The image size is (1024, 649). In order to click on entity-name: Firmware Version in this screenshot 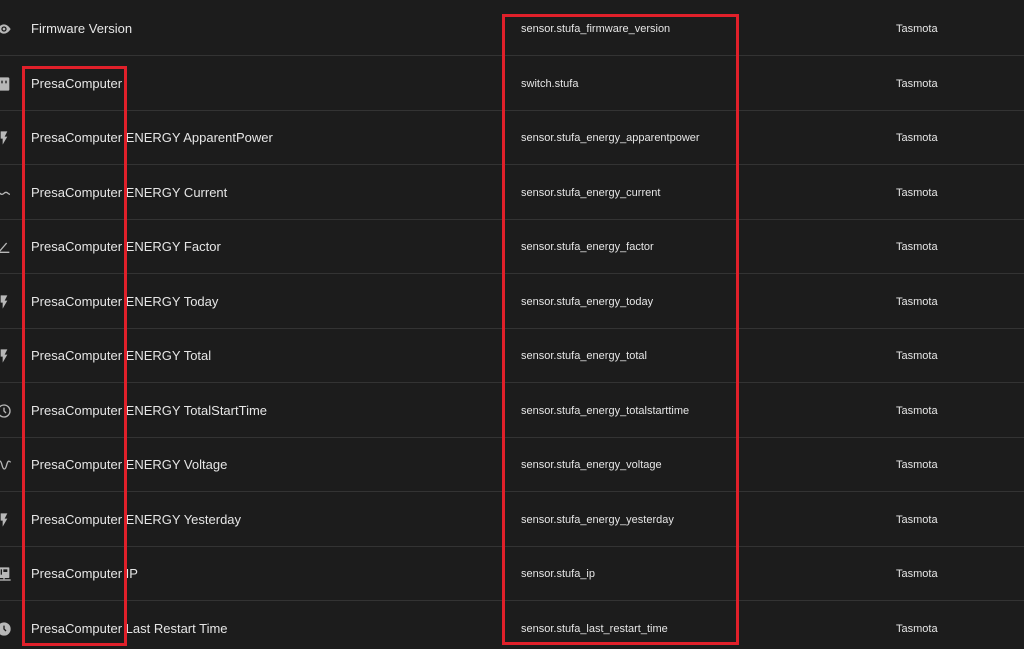, I will do `click(82, 28)`.